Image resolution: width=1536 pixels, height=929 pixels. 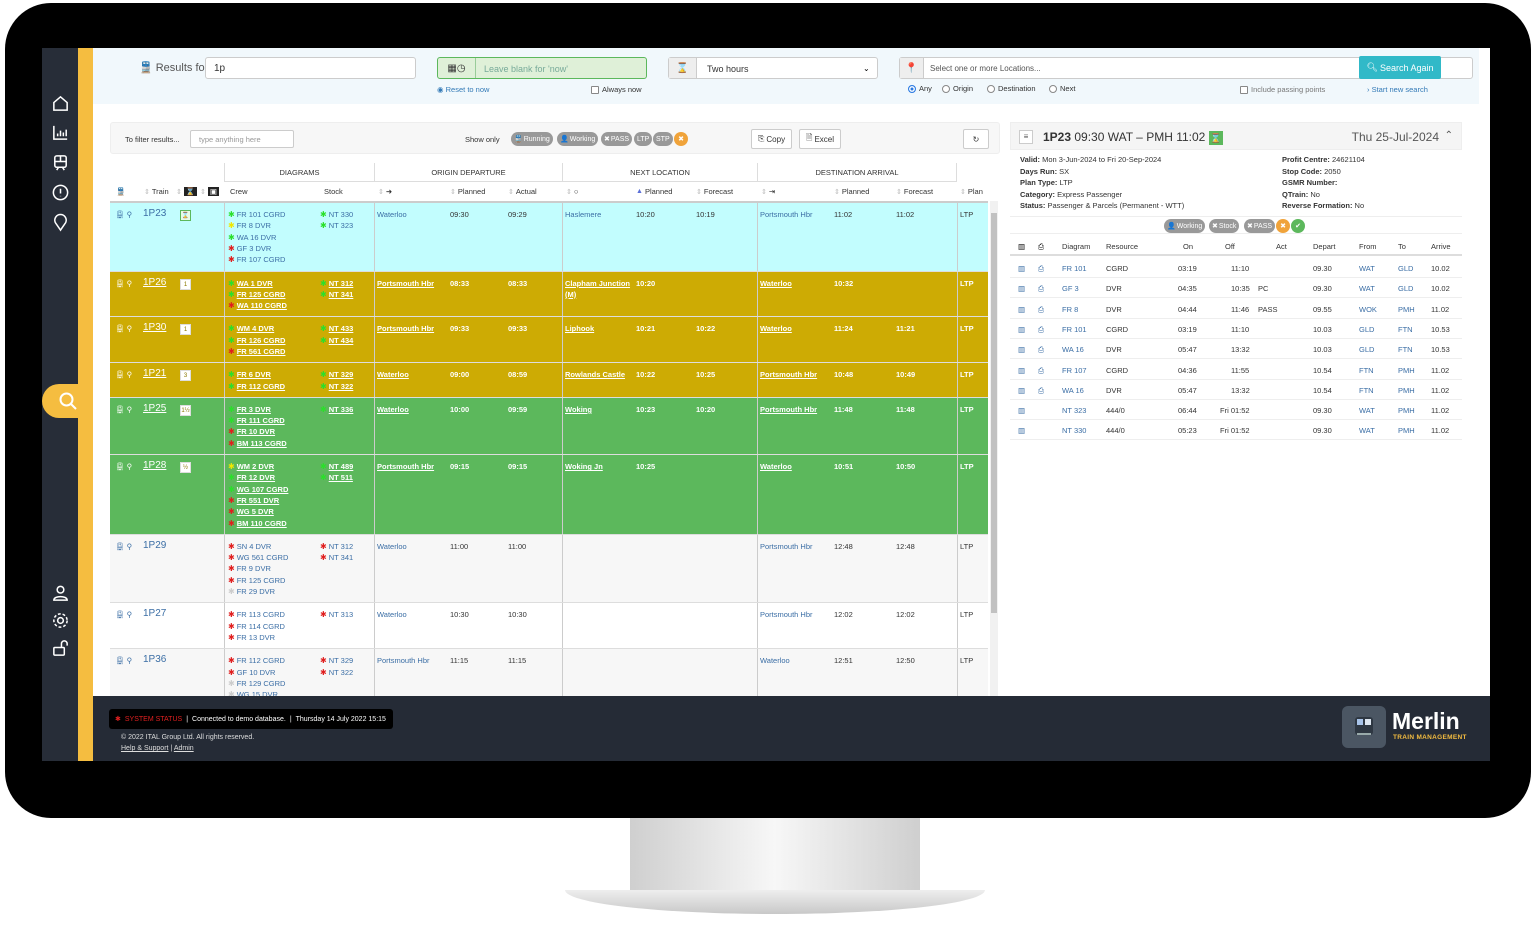 What do you see at coordinates (542, 68) in the screenshot?
I see `date-time-input: ▦◷ Leave blank for 'now'` at bounding box center [542, 68].